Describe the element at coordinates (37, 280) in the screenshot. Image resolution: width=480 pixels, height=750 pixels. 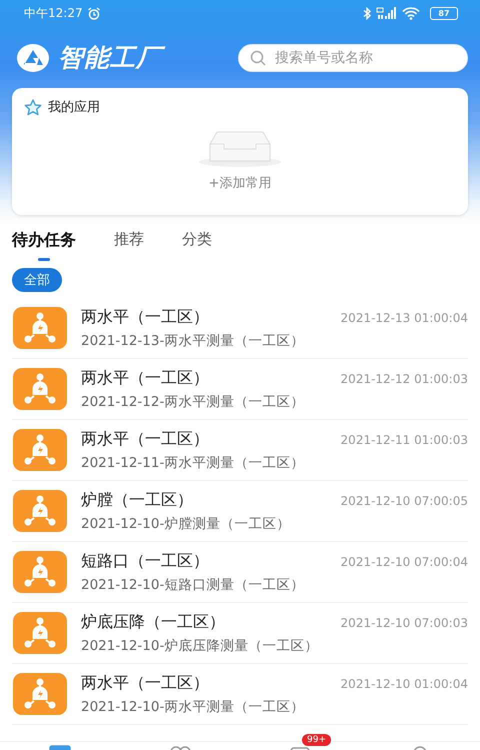
I see `filter-chip: 全部` at that location.